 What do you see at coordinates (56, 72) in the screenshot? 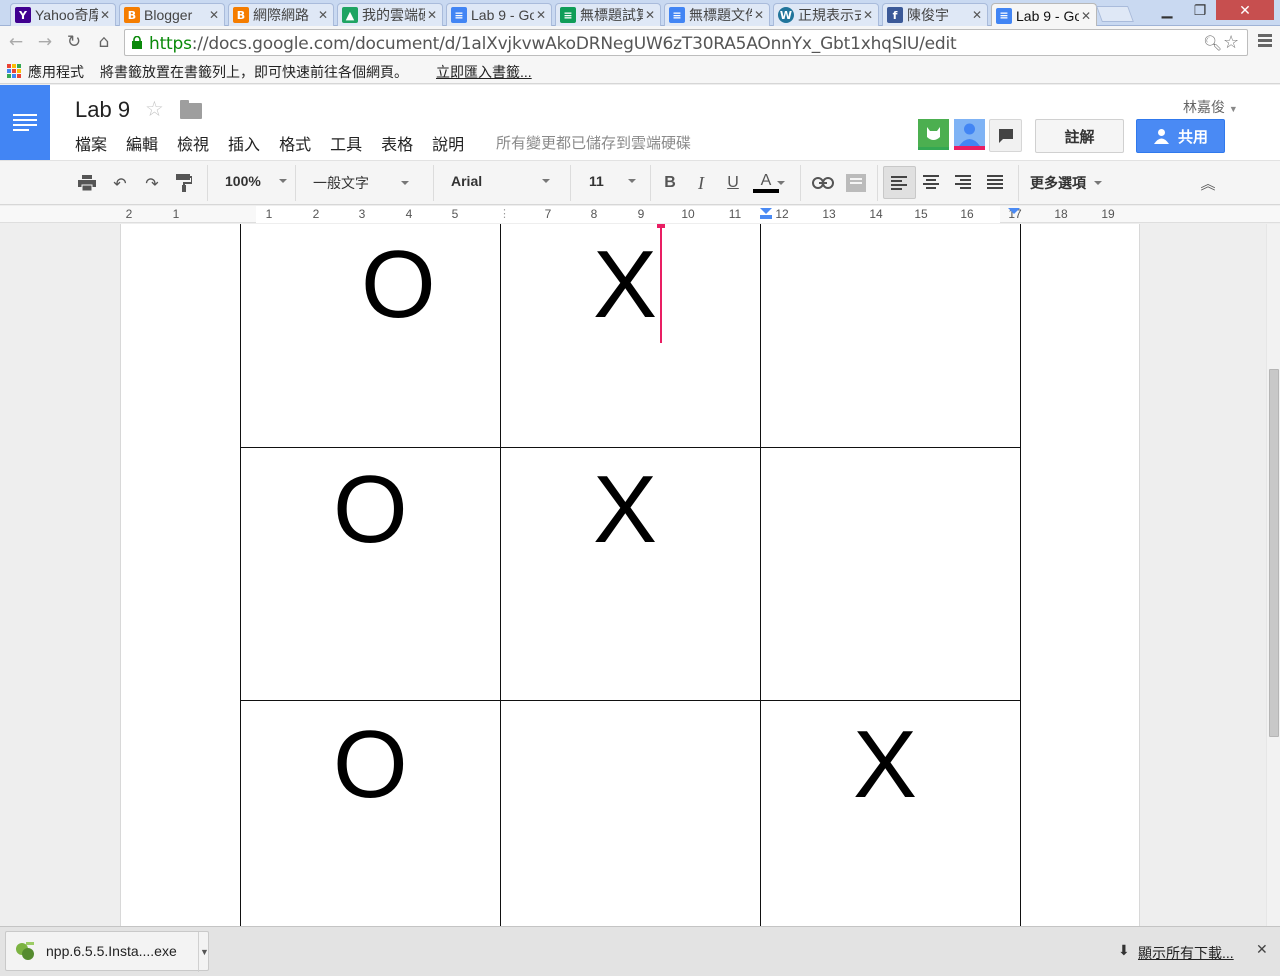
I see `apps-link: 應用程式` at bounding box center [56, 72].